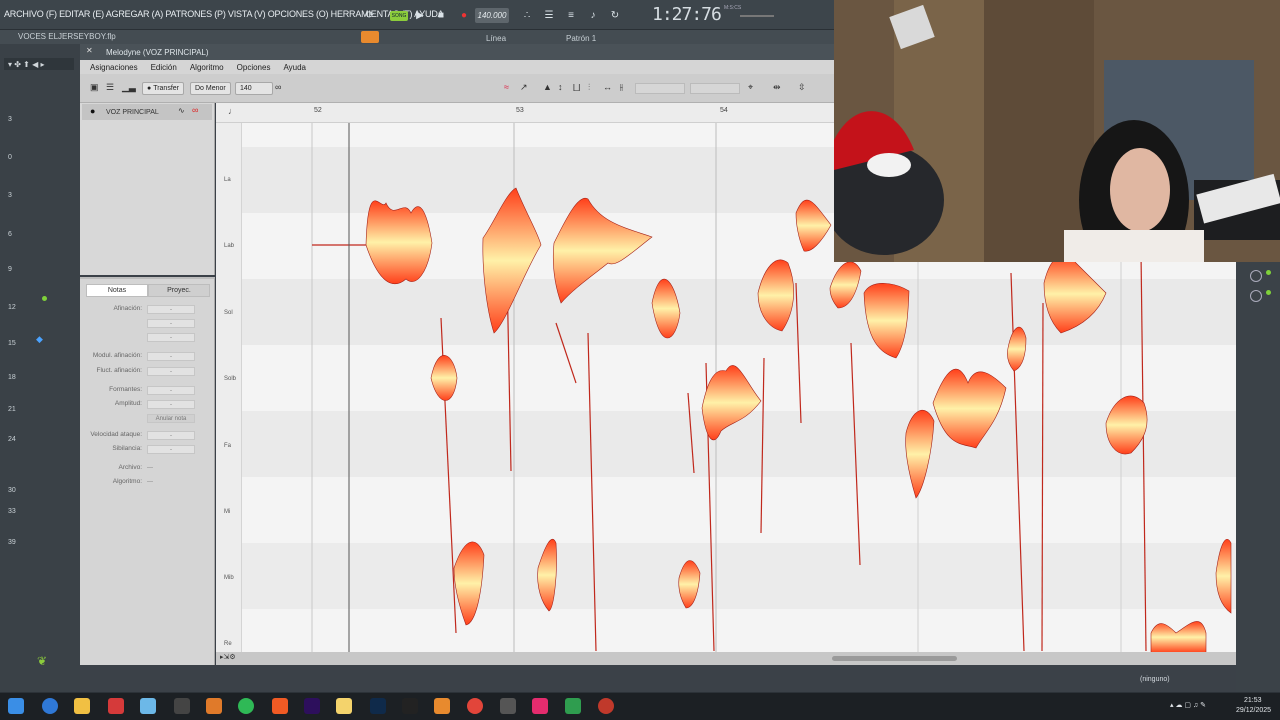  I want to click on formant-tool-icon: ⨆, so click(576, 87).